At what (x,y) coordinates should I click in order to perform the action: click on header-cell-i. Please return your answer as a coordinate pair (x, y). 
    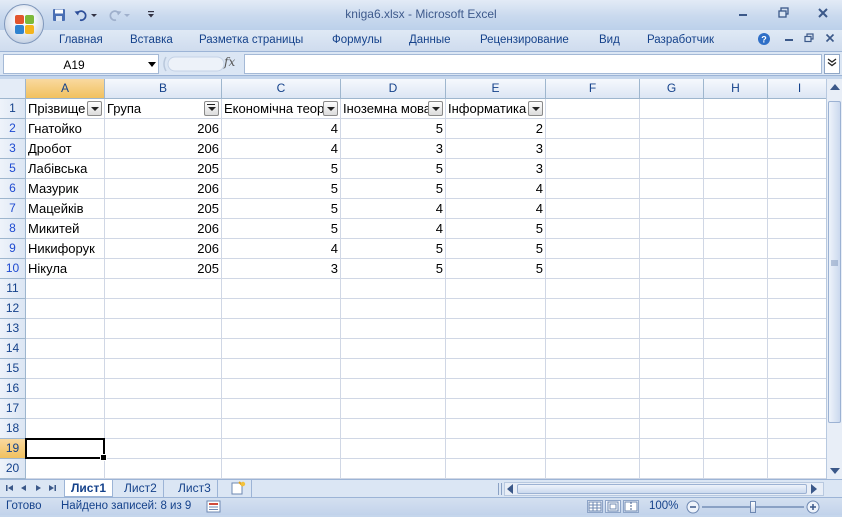
    Looking at the image, I should click on (797, 109).